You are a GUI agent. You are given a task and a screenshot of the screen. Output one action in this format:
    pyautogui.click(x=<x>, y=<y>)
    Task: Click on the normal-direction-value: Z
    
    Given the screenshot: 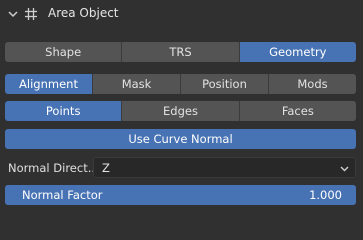 What is the action you would take?
    pyautogui.click(x=106, y=168)
    